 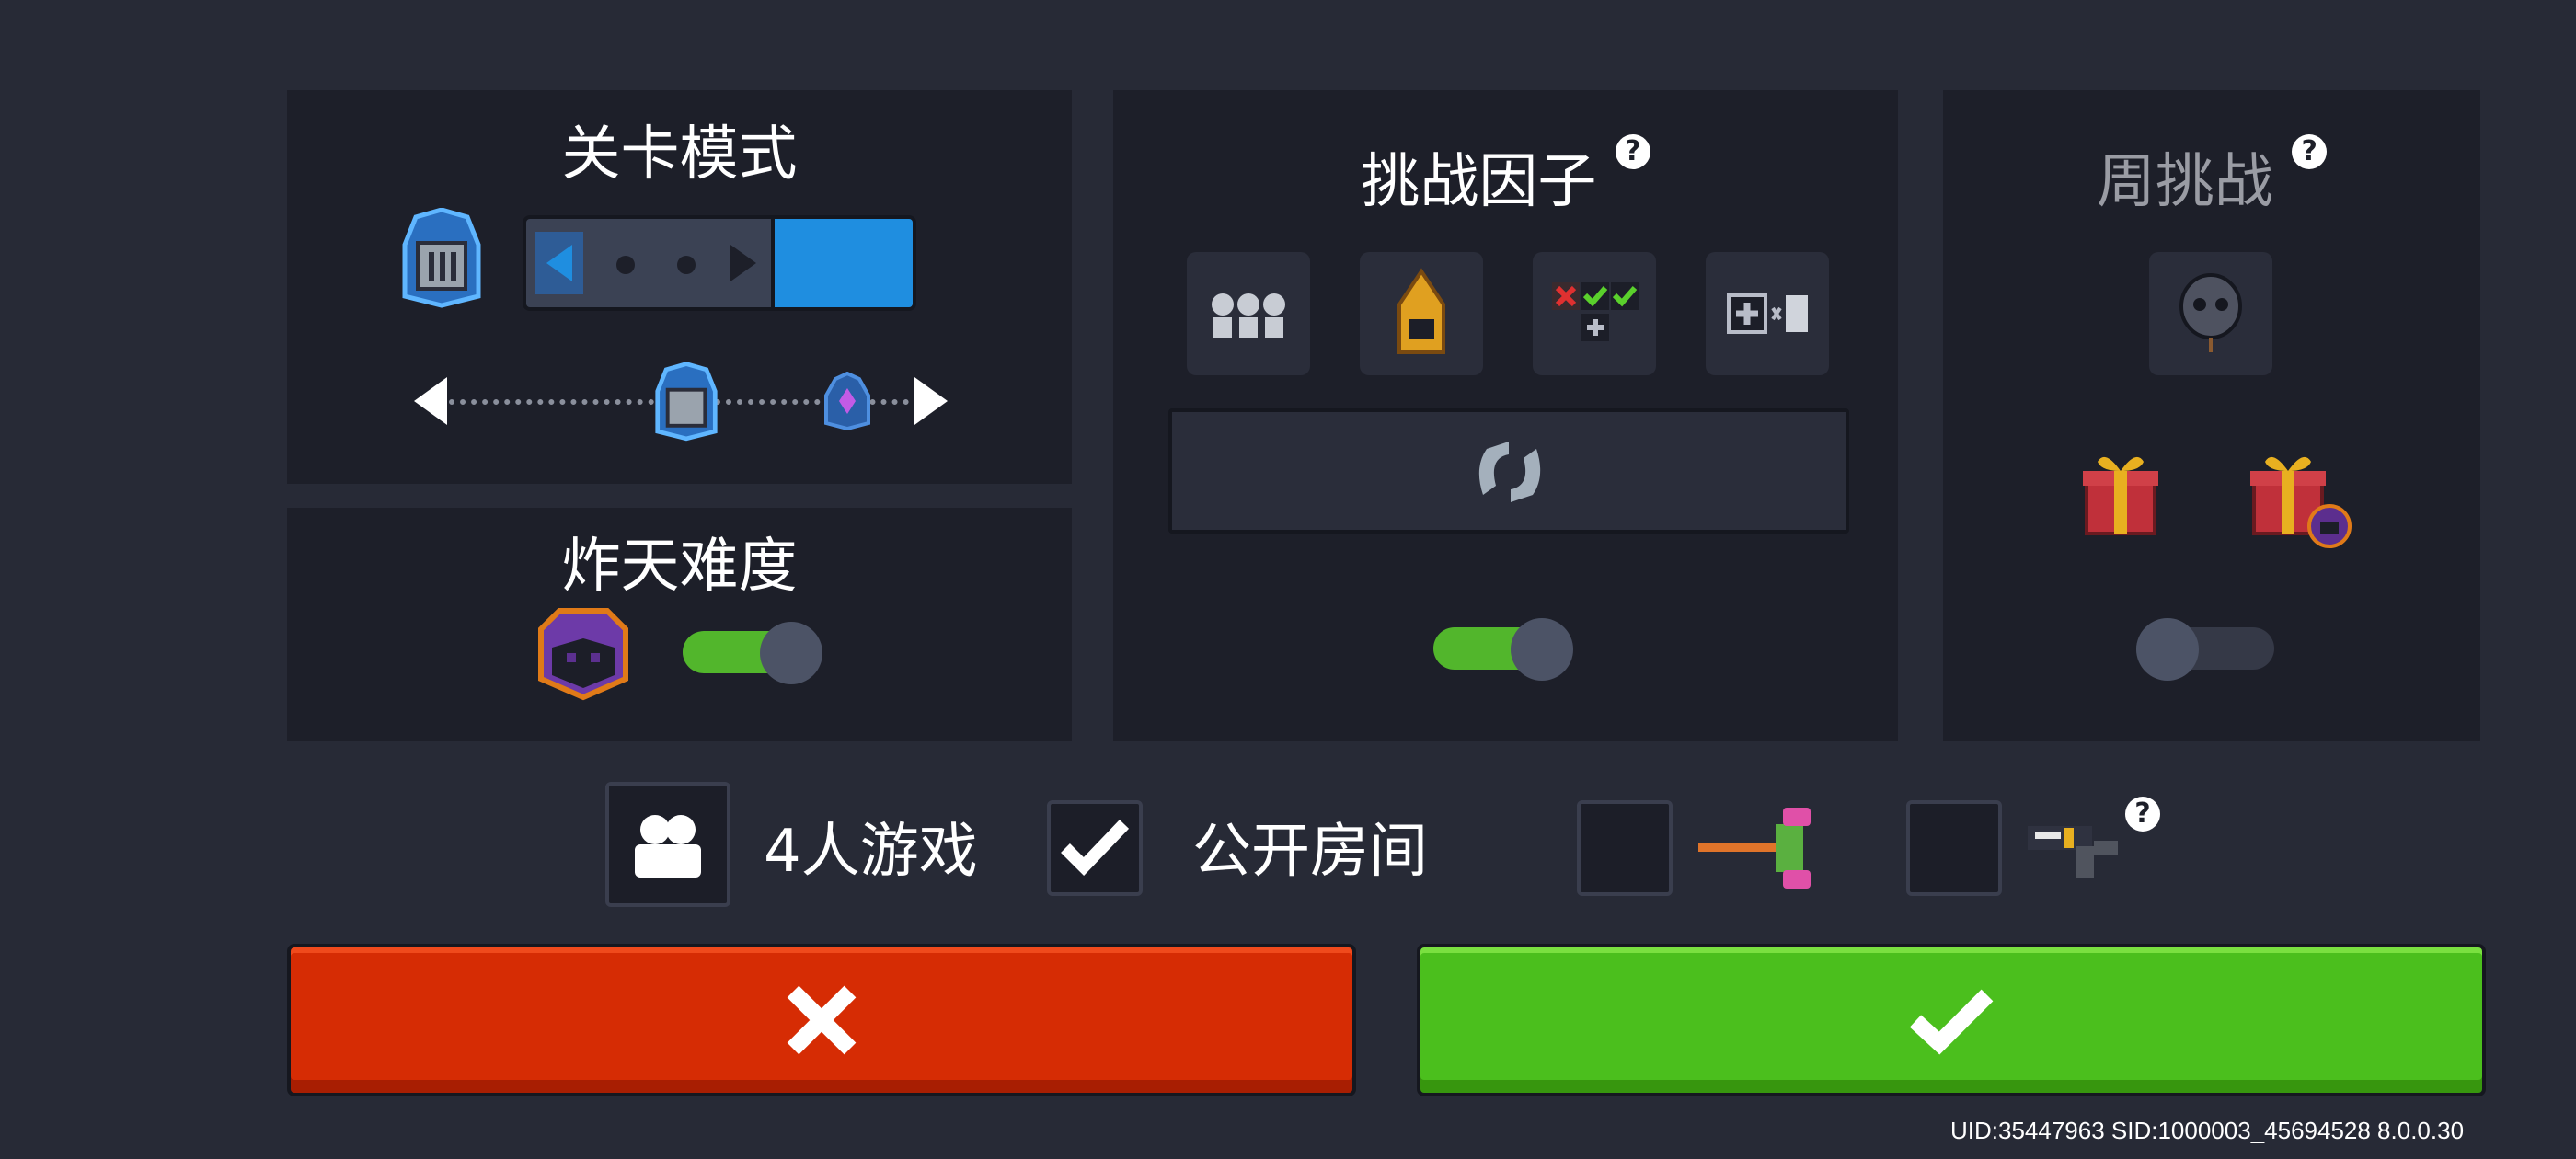 I want to click on check-cross-grid-icon, so click(x=1595, y=311).